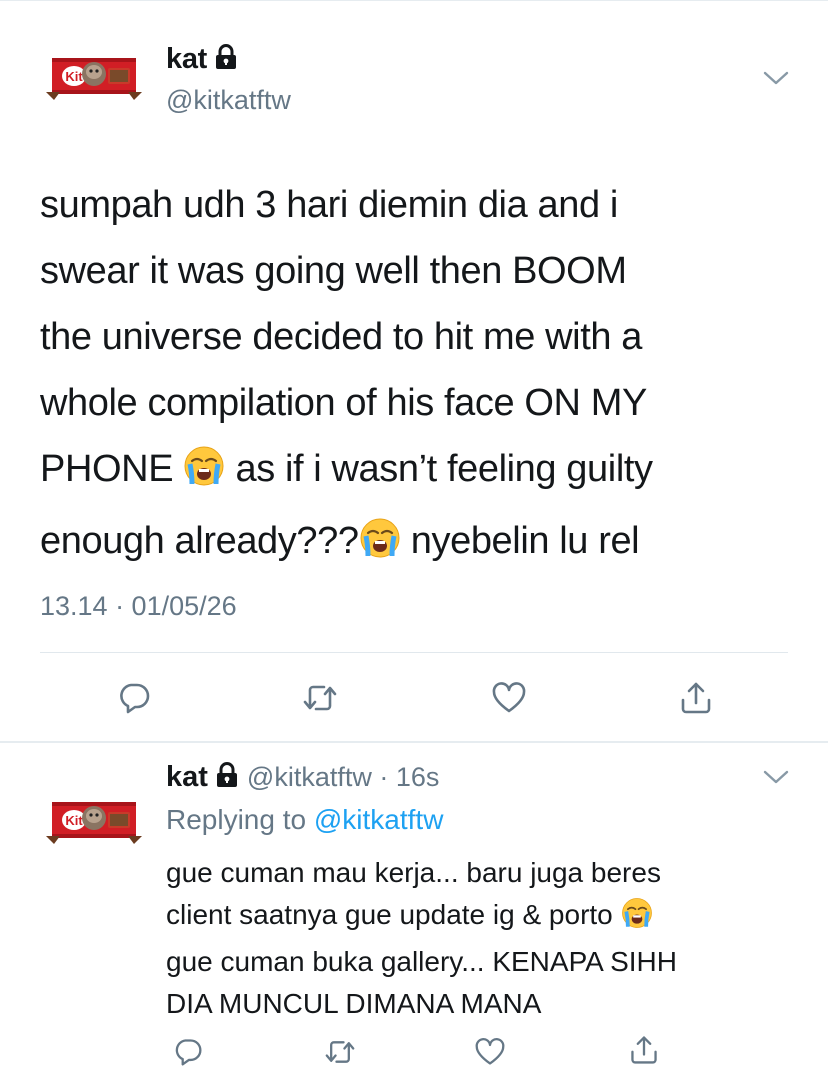 Image resolution: width=828 pixels, height=1084 pixels. Describe the element at coordinates (414, 0) in the screenshot. I see `top-border` at that location.